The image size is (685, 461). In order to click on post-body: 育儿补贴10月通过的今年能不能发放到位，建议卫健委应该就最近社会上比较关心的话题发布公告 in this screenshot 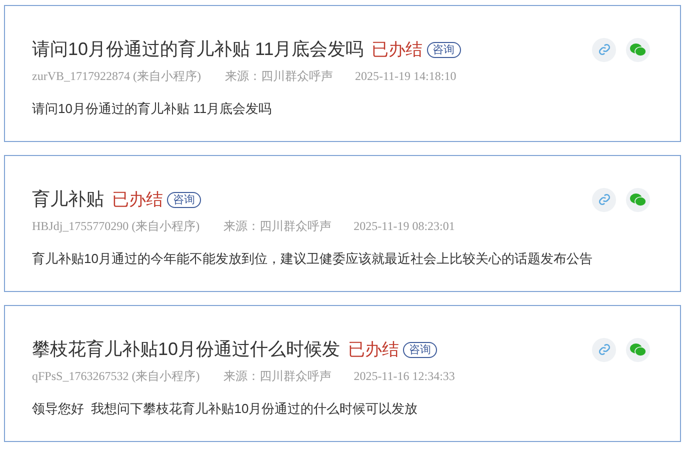, I will do `click(313, 259)`.